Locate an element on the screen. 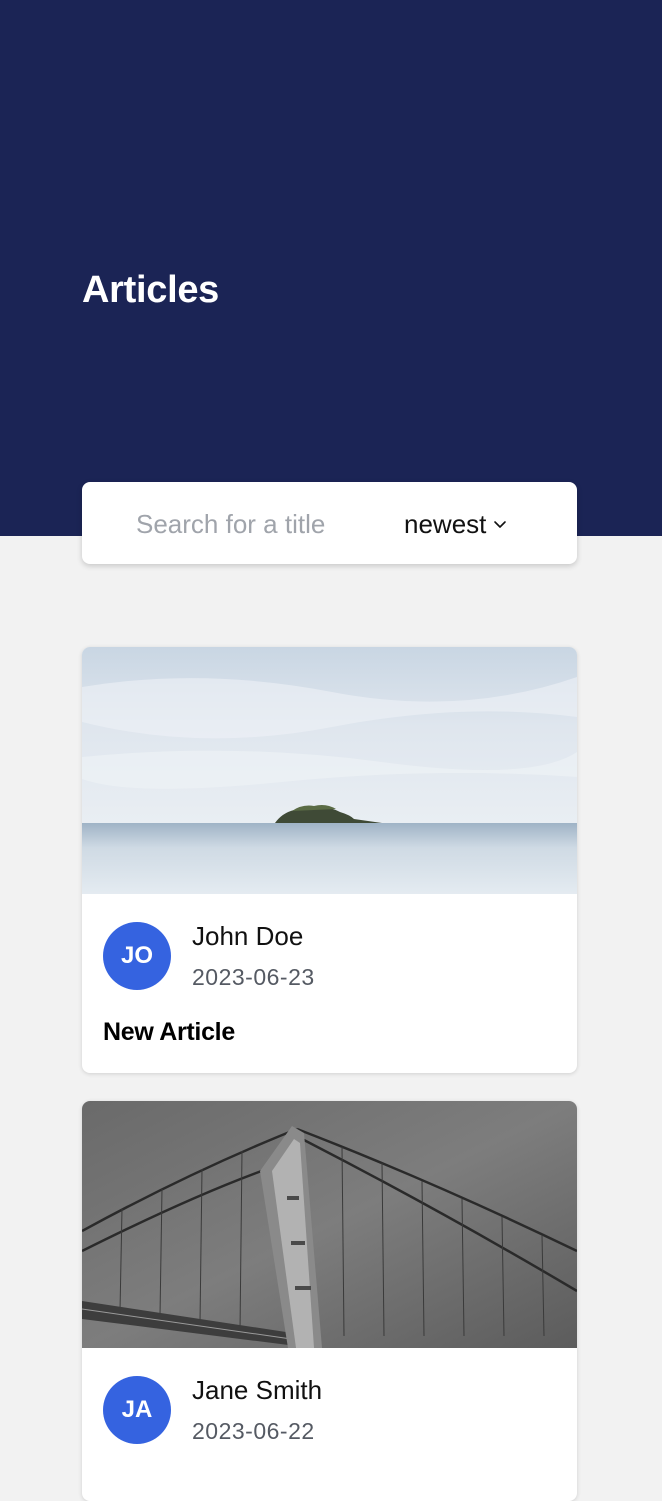  article-image-bridge is located at coordinates (329, 1224).